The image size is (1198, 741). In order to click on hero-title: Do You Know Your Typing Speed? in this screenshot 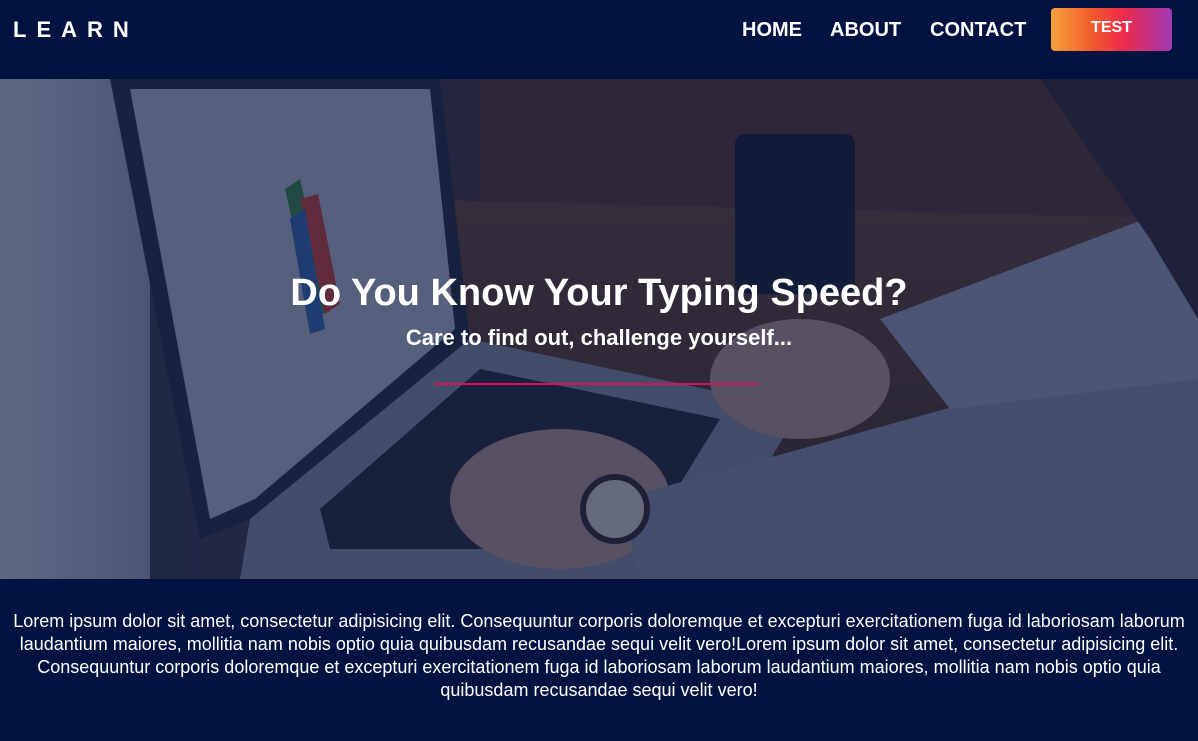, I will do `click(599, 293)`.